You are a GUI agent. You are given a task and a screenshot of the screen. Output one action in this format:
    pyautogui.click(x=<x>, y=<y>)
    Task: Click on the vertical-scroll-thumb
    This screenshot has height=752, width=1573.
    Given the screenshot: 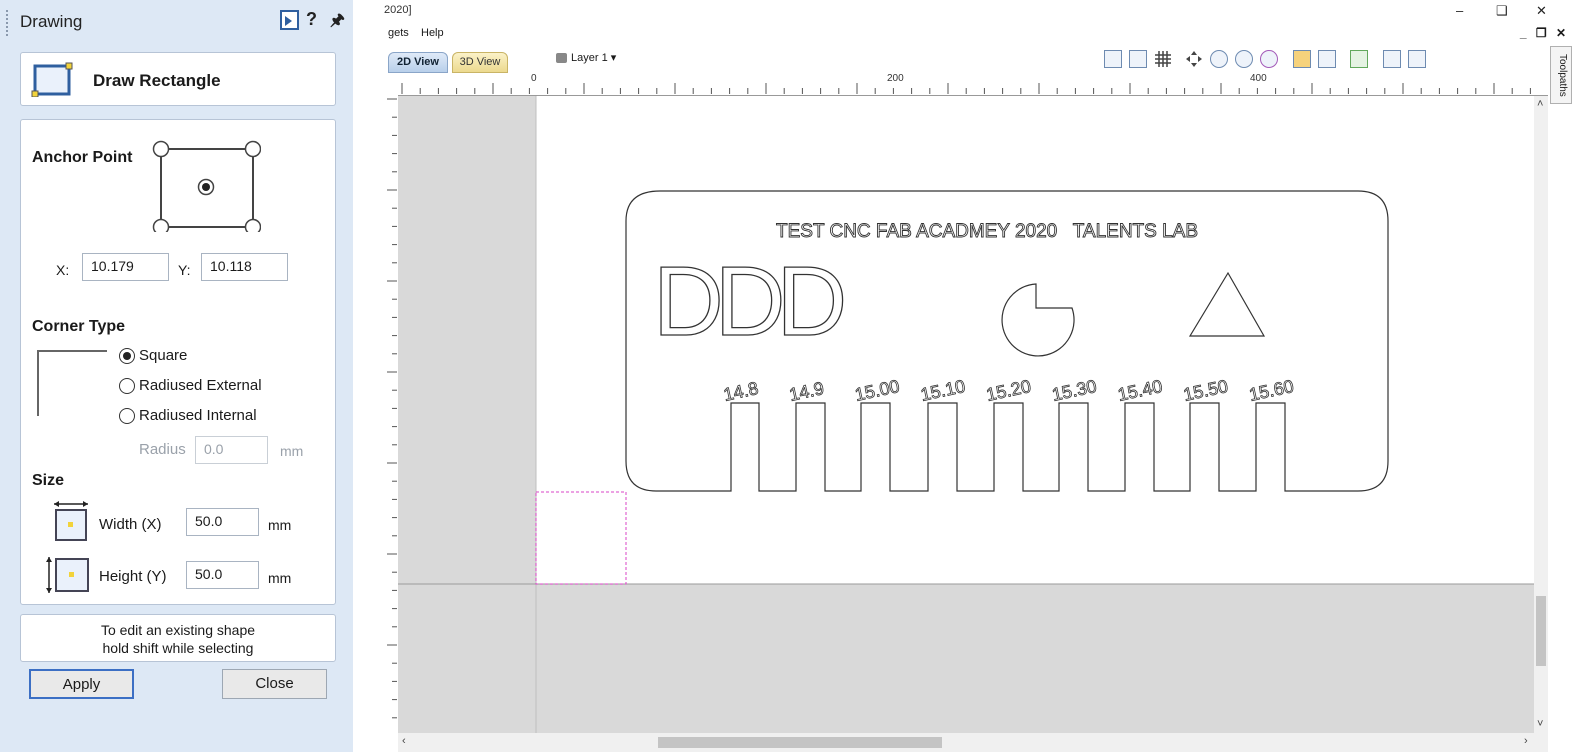 What is the action you would take?
    pyautogui.click(x=1541, y=631)
    